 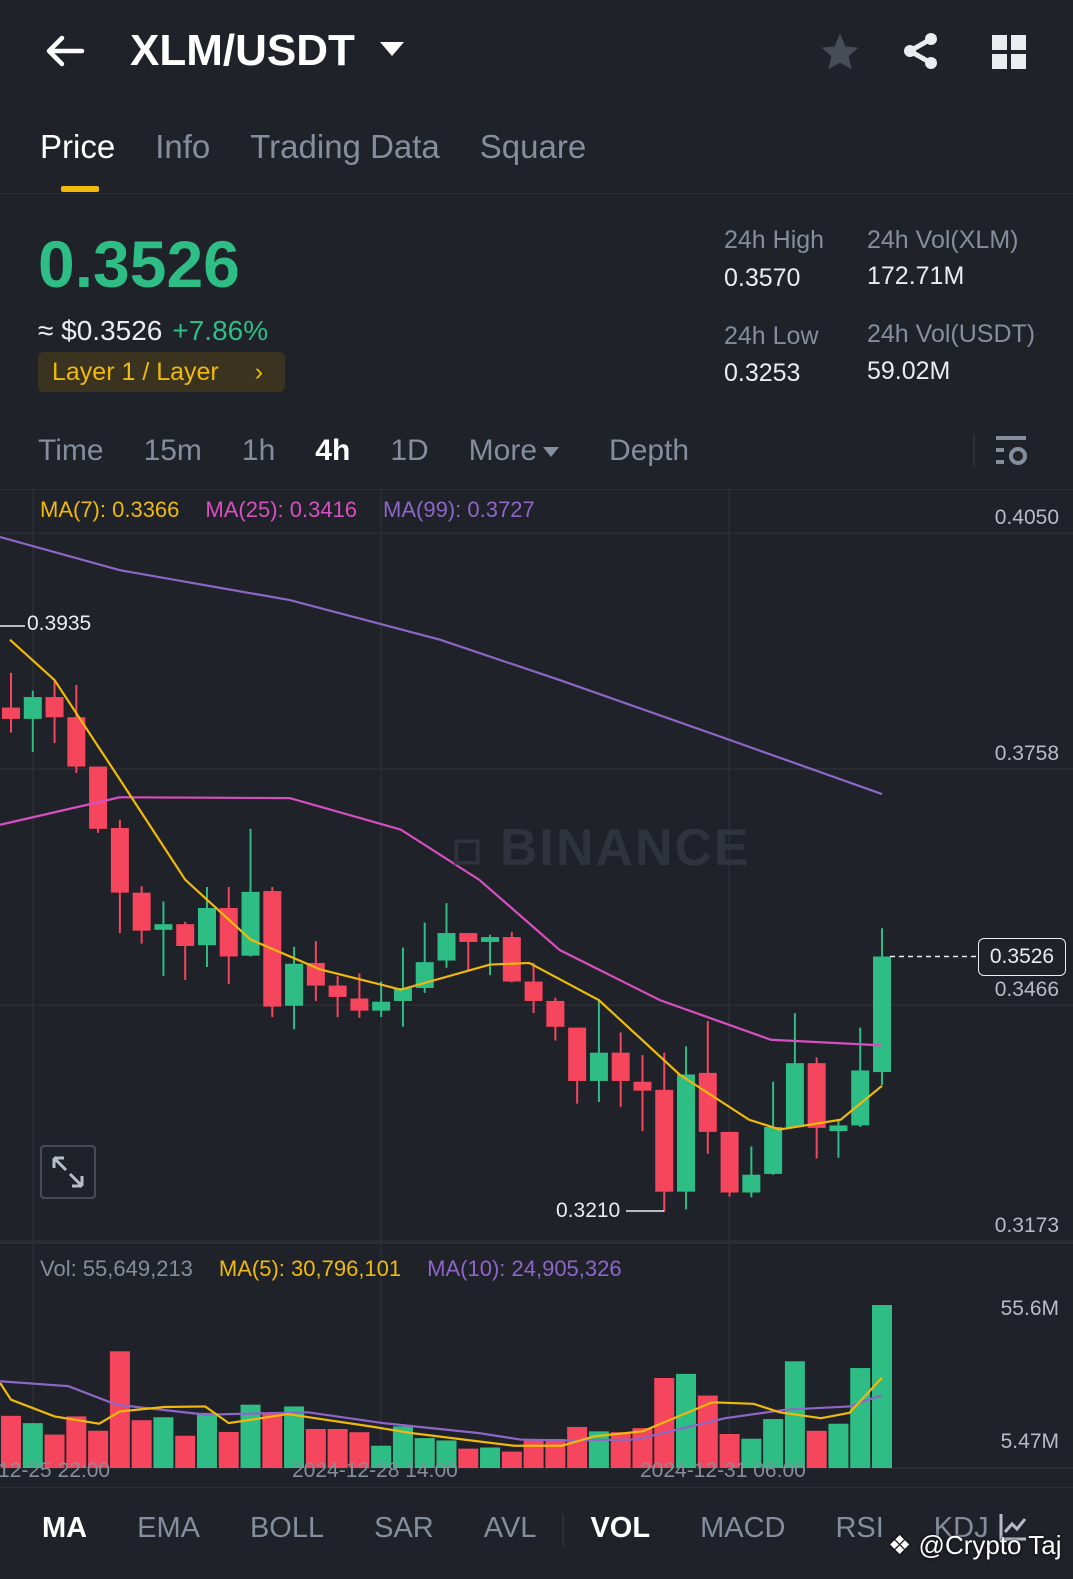 I want to click on ma99-legend: MA(99): 0.3727, so click(x=459, y=509).